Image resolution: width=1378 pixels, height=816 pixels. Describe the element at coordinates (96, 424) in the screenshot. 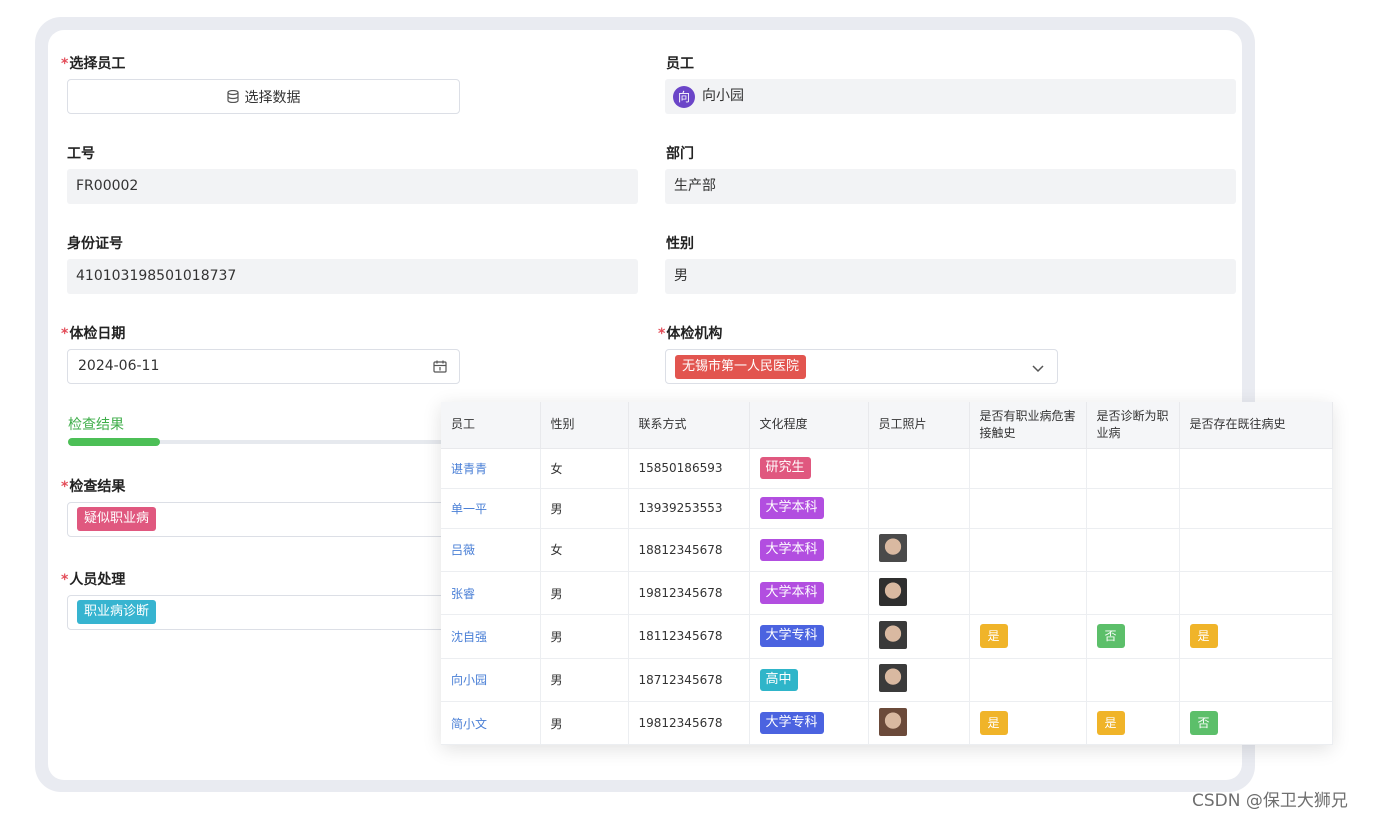

I see `tab-exam-result: 检查结果` at that location.